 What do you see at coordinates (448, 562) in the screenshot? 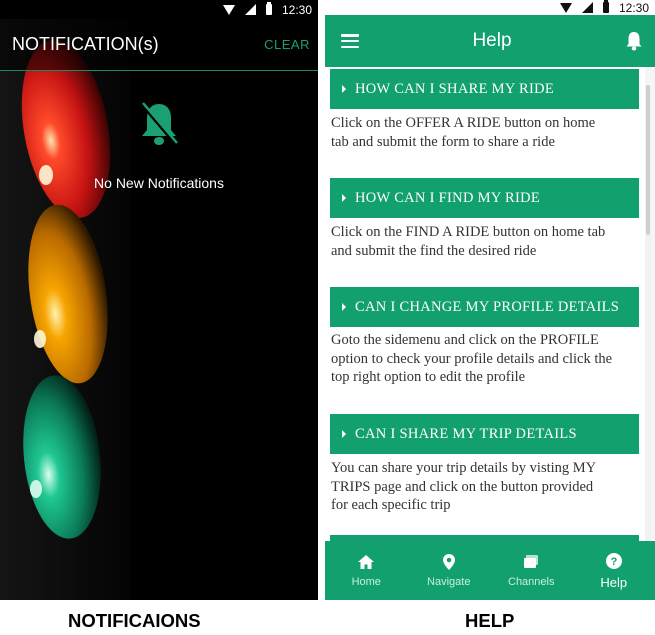
I see `location-pin-icon` at bounding box center [448, 562].